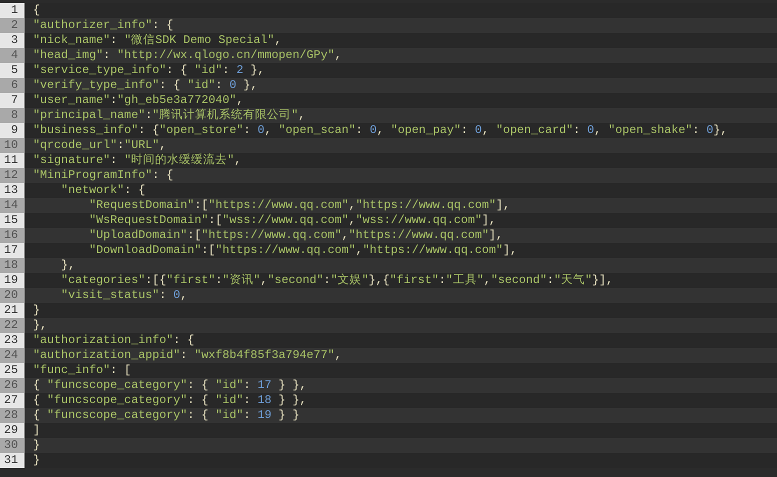  Describe the element at coordinates (12, 100) in the screenshot. I see `line-number: 7` at that location.